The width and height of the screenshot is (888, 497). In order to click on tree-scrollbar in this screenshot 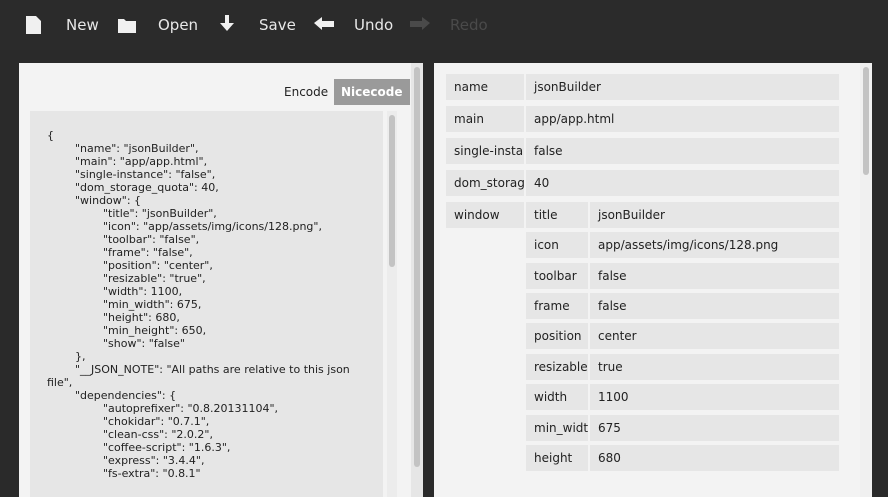, I will do `click(866, 280)`.